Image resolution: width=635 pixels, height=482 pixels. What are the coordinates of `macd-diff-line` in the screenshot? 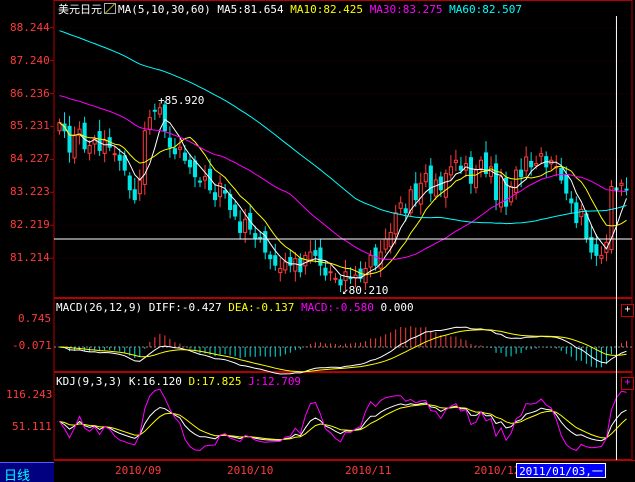 It's located at (343, 350).